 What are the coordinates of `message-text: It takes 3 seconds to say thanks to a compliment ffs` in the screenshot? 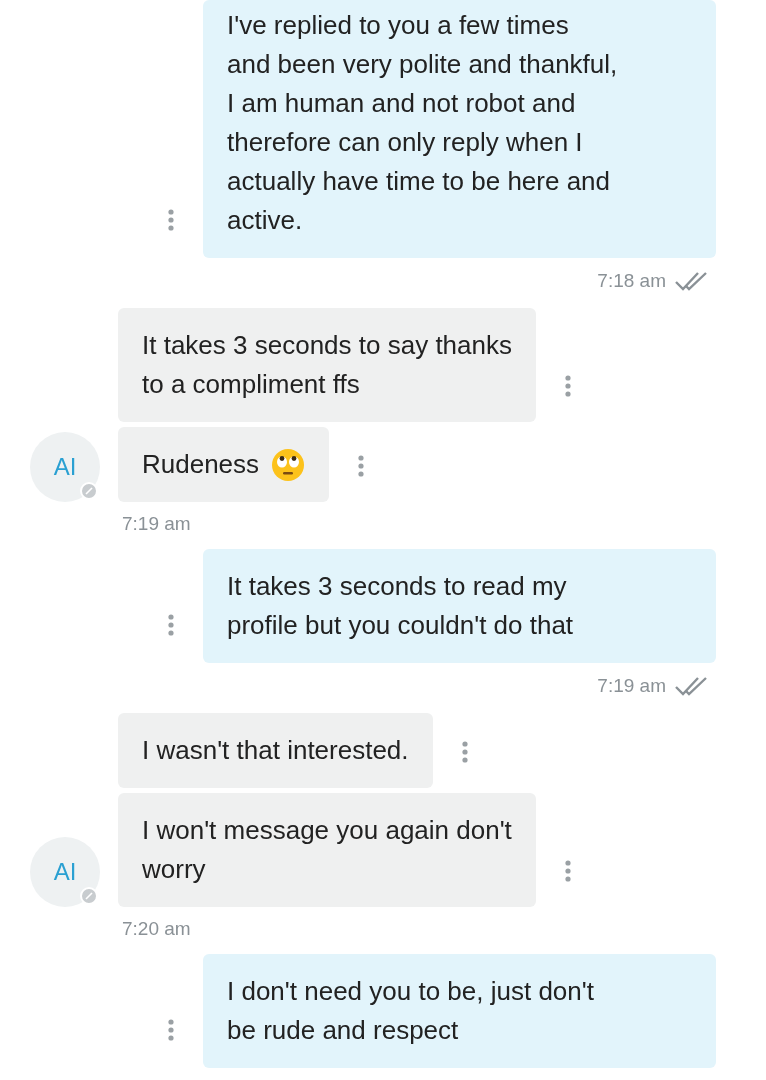 It's located at (327, 365).